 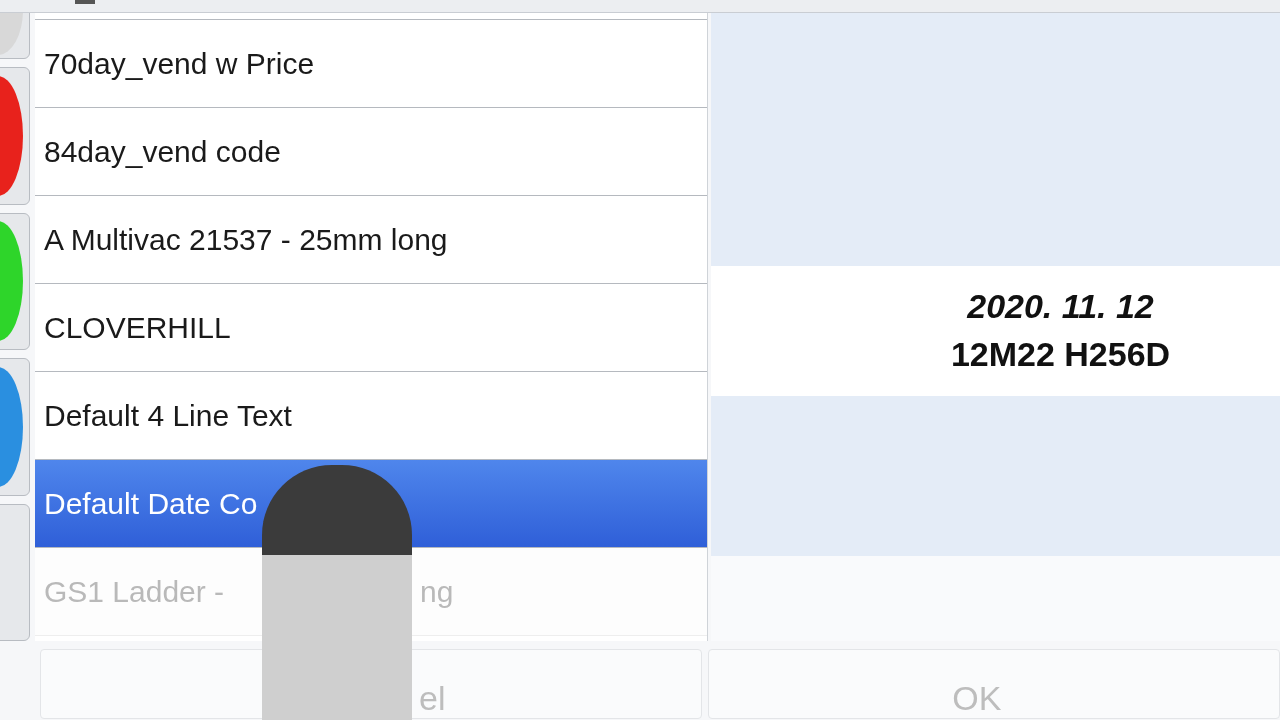 I want to click on item-label: A Multivac 21537 - 25mm long, so click(x=246, y=239).